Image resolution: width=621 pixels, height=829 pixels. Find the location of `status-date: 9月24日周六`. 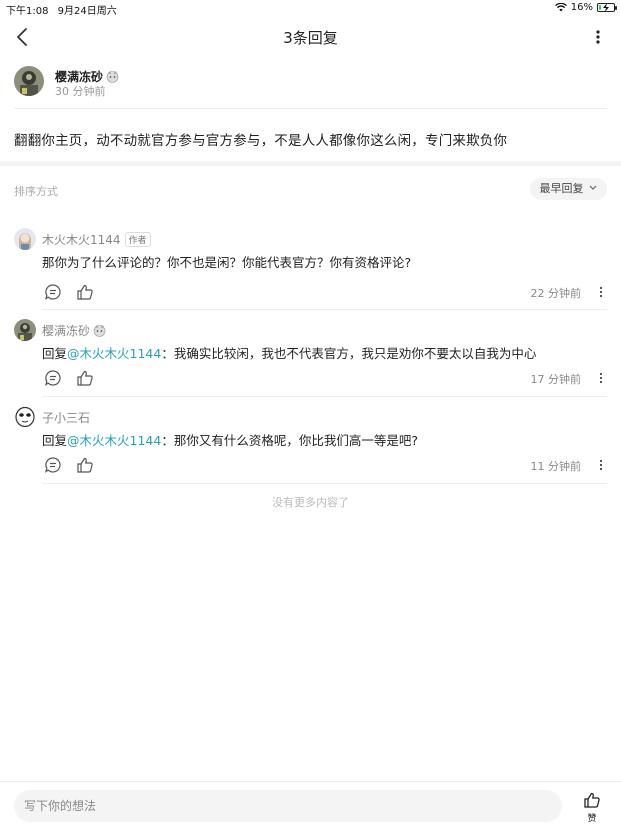

status-date: 9月24日周六 is located at coordinates (87, 11).